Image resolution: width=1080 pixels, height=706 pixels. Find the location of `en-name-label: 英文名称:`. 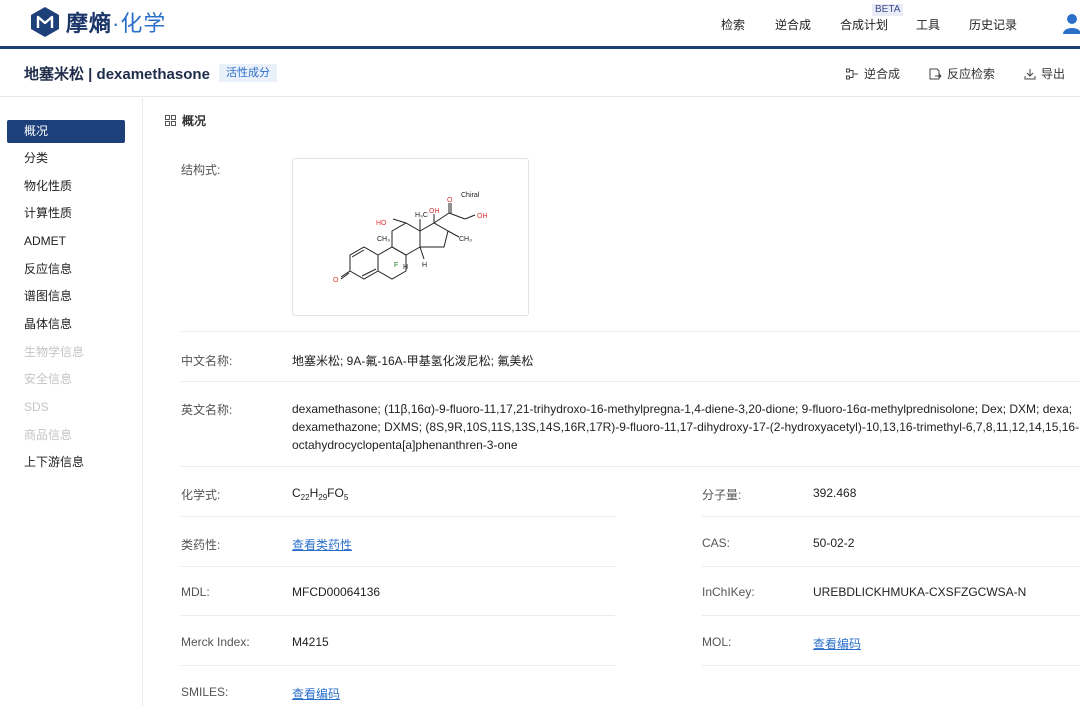

en-name-label: 英文名称: is located at coordinates (207, 410).